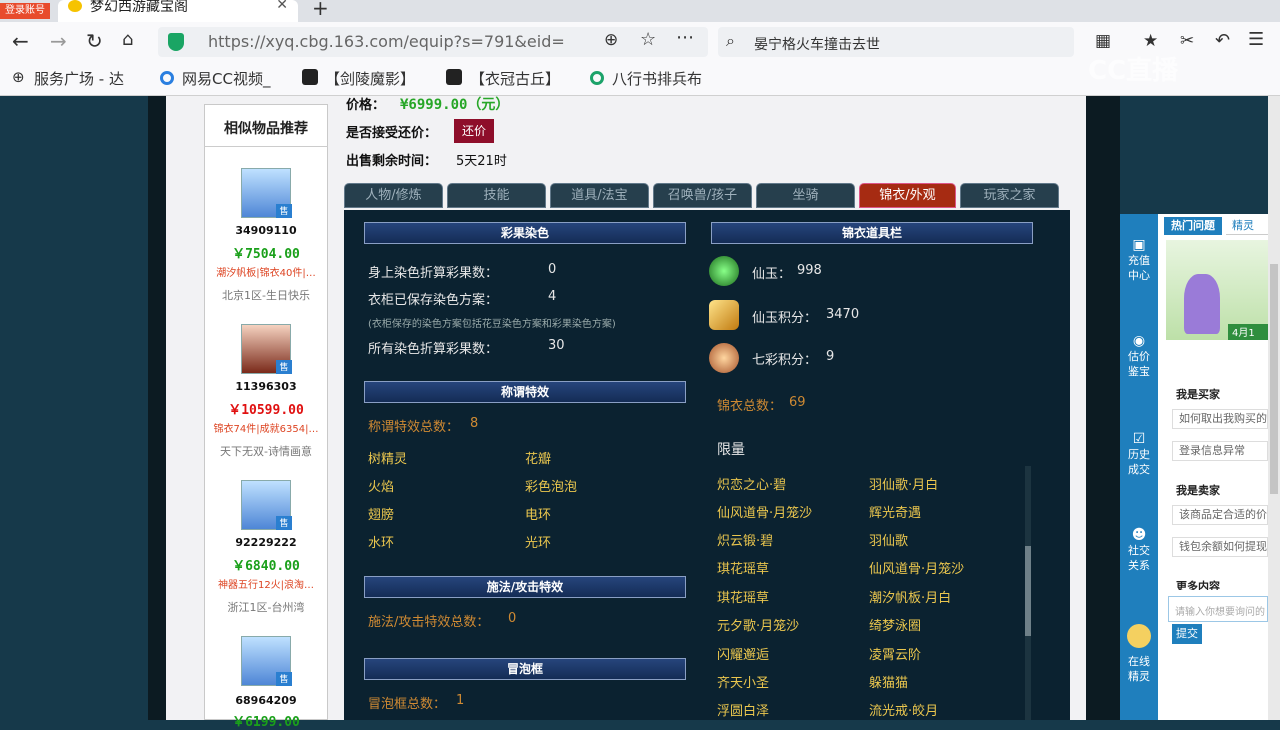  What do you see at coordinates (1220, 419) in the screenshot?
I see `buyer-question: 如何取出我购买的` at bounding box center [1220, 419].